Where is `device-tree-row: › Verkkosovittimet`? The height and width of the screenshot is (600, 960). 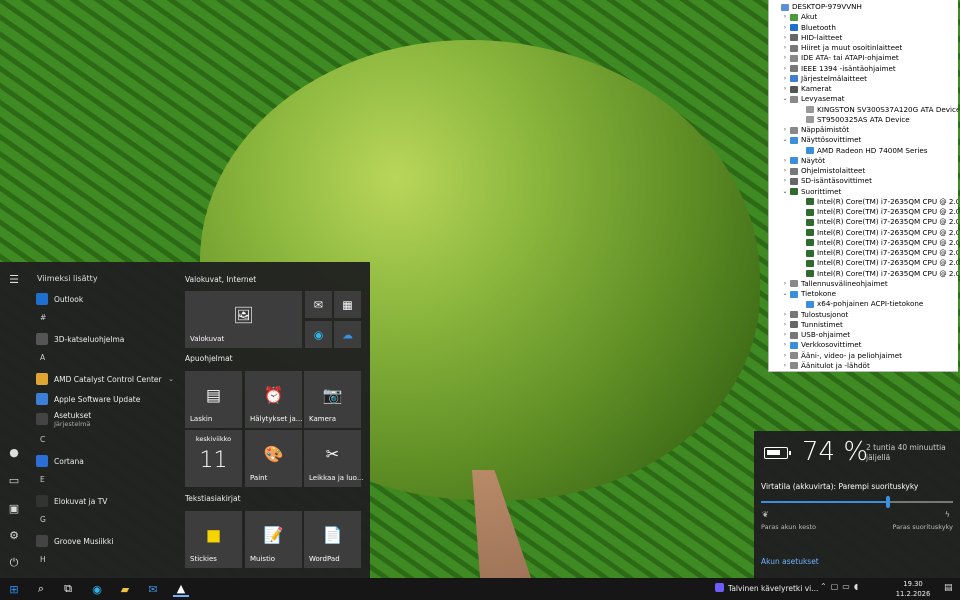
device-tree-row: › Verkkosovittimet is located at coordinates (863, 345).